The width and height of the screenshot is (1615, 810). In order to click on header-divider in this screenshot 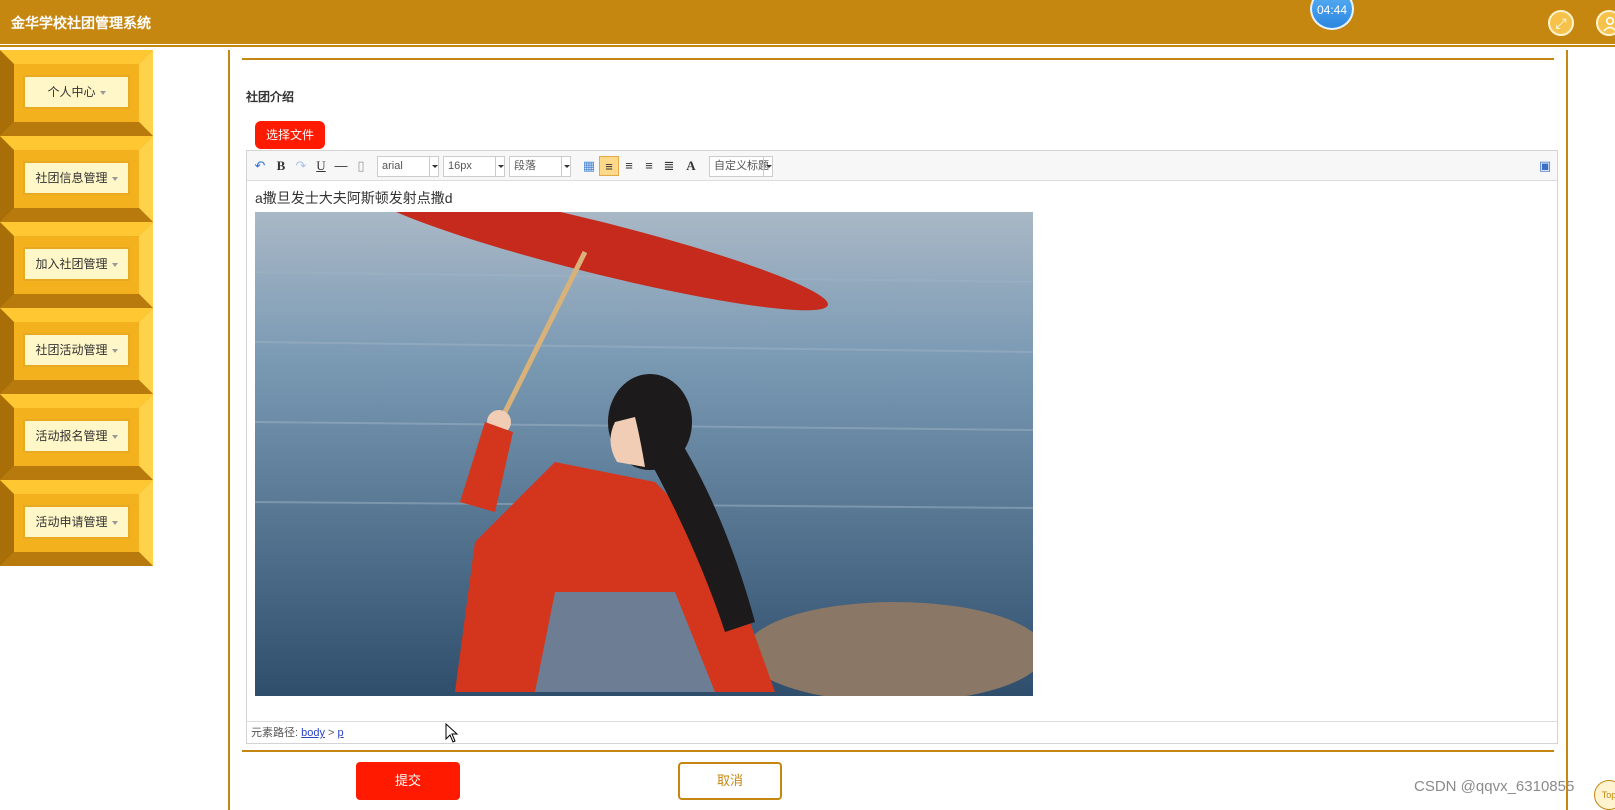, I will do `click(807, 44)`.